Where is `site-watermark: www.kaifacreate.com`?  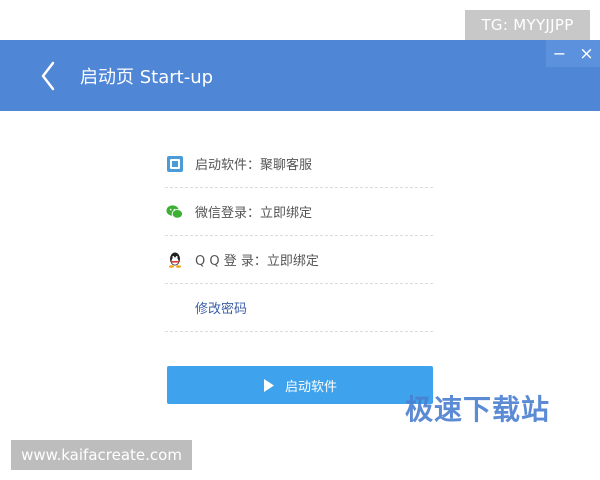
site-watermark: www.kaifacreate.com is located at coordinates (101, 455).